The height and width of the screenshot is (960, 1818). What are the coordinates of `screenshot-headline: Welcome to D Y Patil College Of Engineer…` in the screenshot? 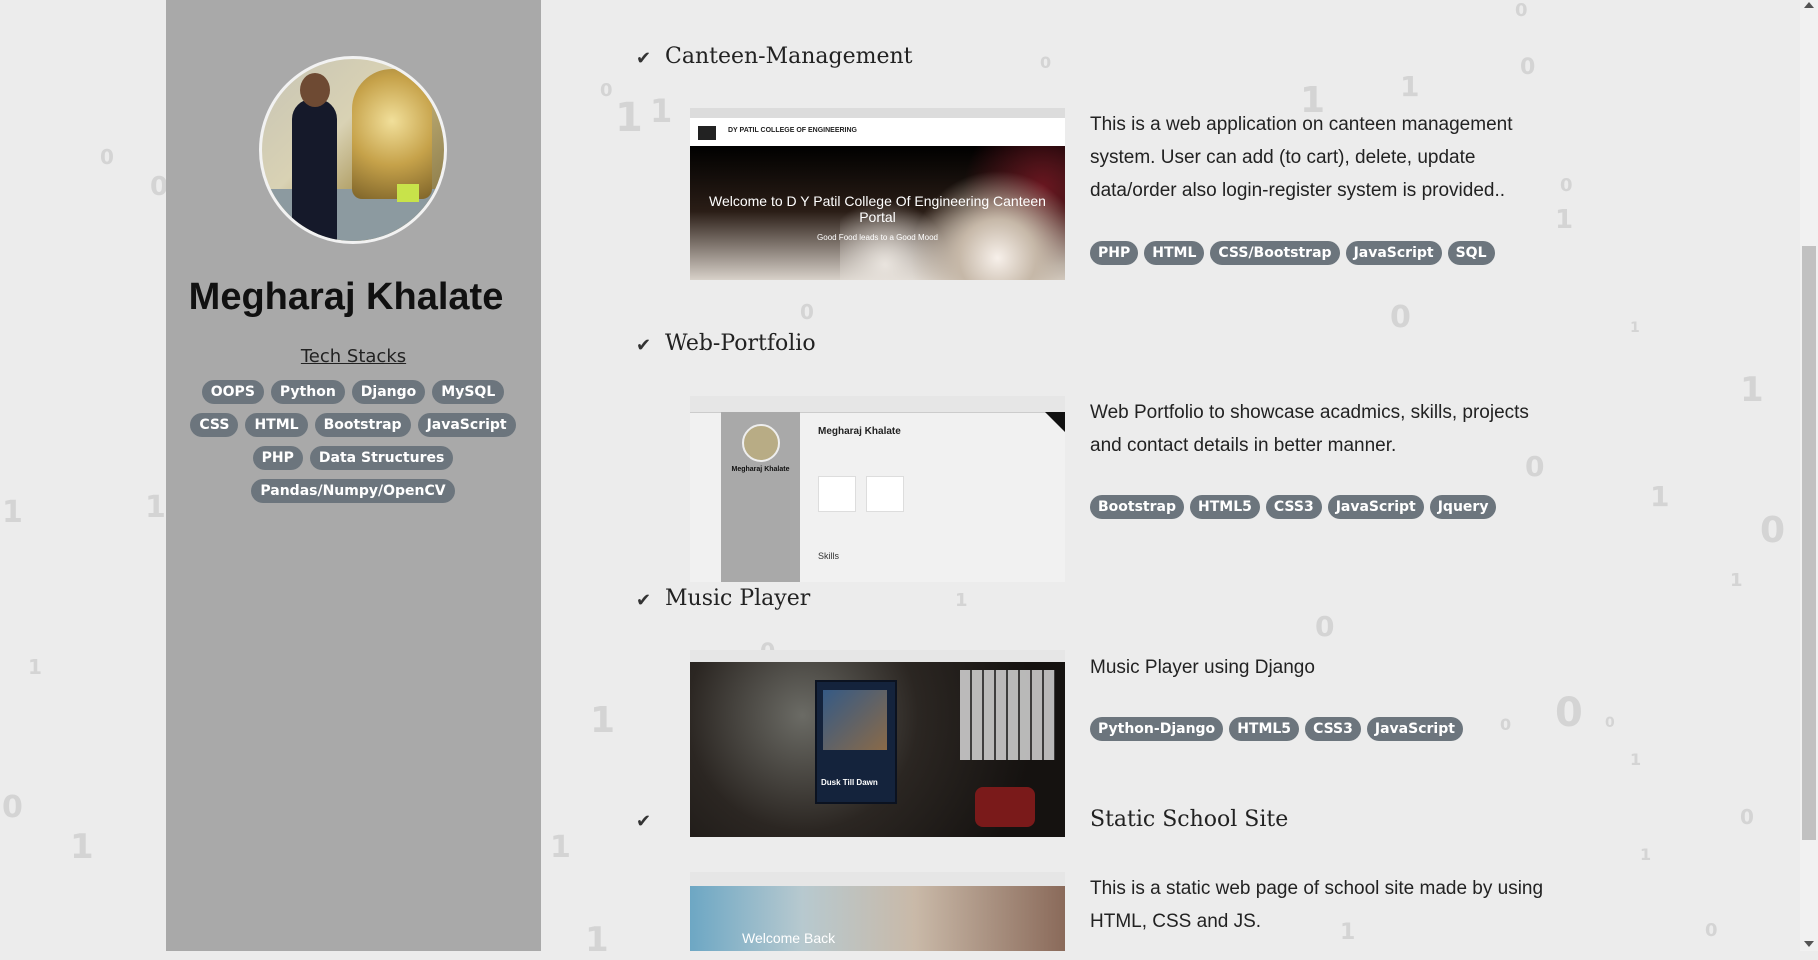 It's located at (877, 209).